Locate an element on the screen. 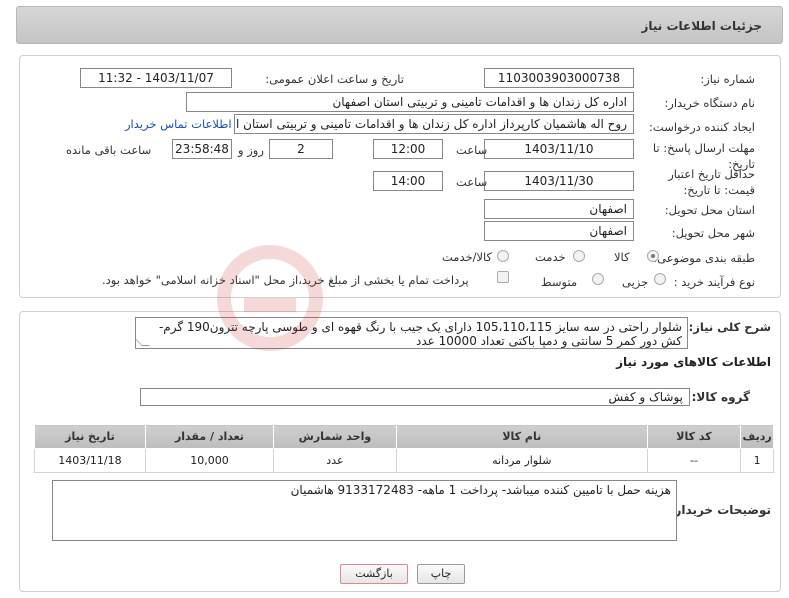 The width and height of the screenshot is (789, 598). category-radio-goods-service is located at coordinates (503, 256).